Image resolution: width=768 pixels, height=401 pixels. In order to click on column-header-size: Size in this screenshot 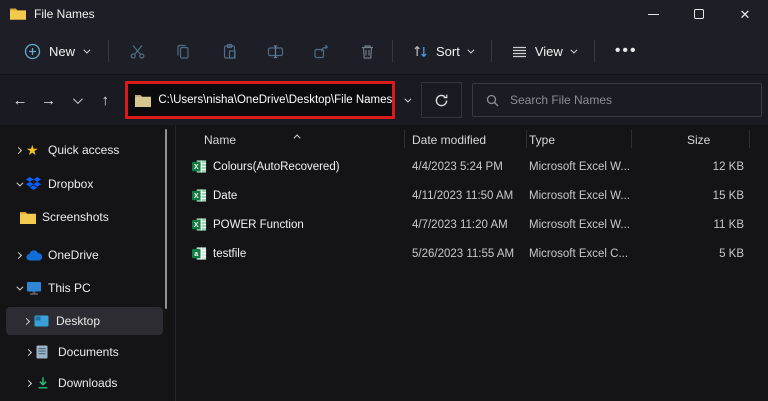, I will do `click(698, 140)`.